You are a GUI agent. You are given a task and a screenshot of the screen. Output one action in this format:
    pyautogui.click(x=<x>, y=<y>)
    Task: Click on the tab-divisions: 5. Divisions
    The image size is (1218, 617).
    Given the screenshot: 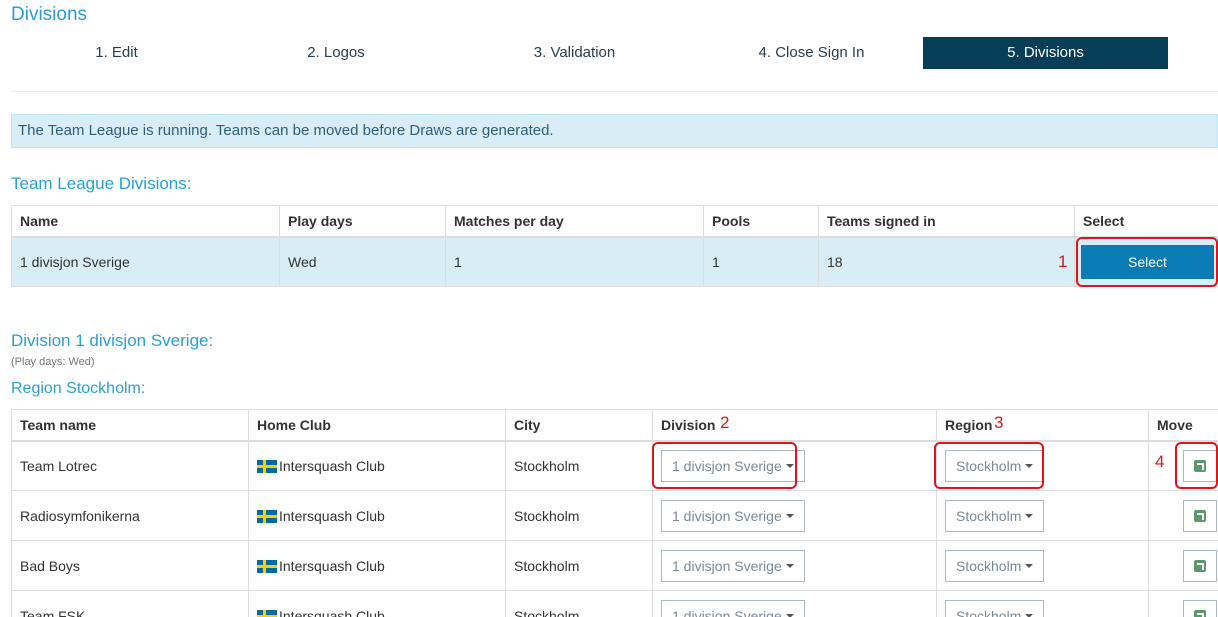 What is the action you would take?
    pyautogui.click(x=1045, y=53)
    